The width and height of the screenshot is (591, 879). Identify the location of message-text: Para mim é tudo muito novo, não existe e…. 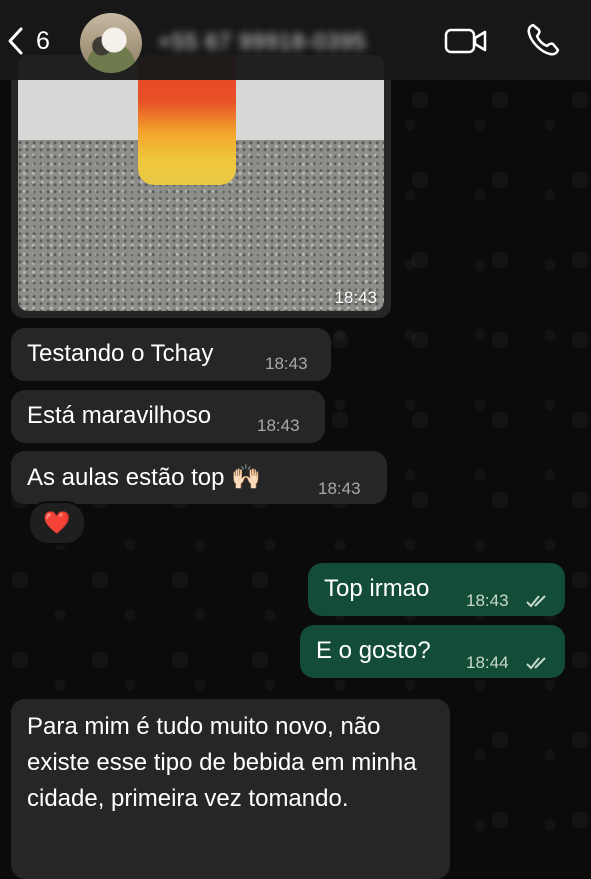
(222, 762).